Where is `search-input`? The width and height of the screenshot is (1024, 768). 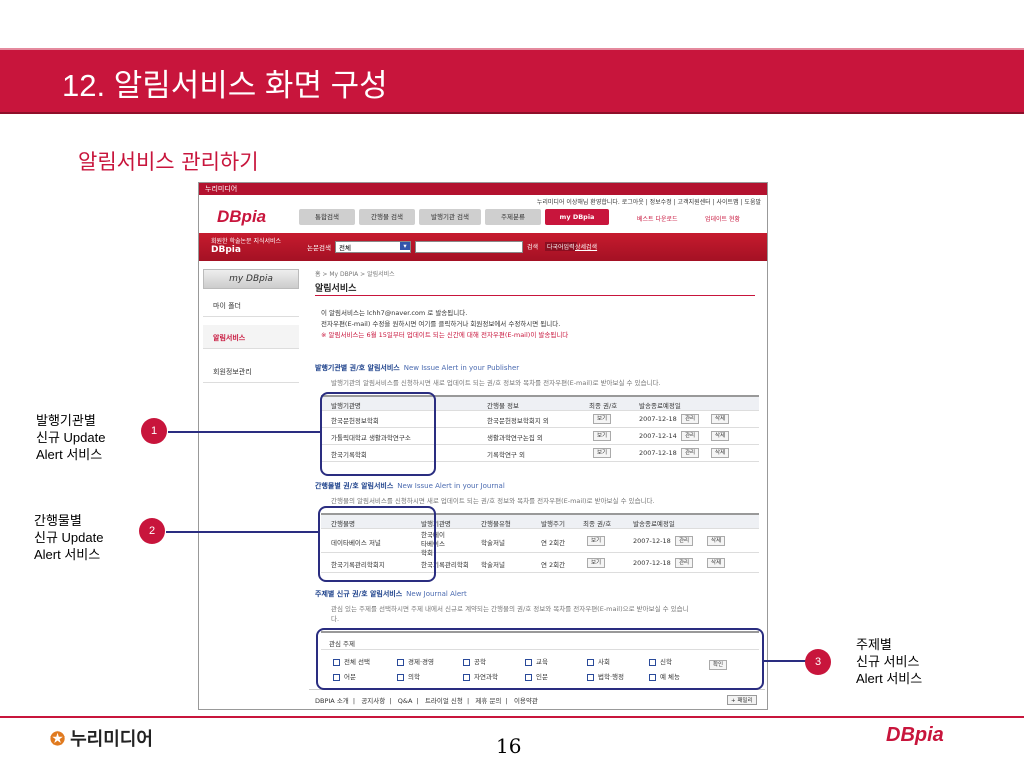
search-input is located at coordinates (469, 247).